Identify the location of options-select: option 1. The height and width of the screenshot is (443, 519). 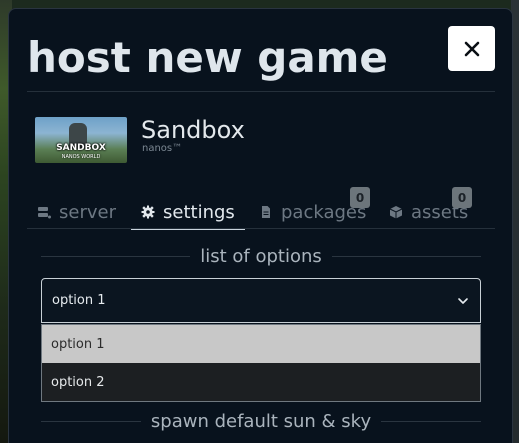
(261, 300).